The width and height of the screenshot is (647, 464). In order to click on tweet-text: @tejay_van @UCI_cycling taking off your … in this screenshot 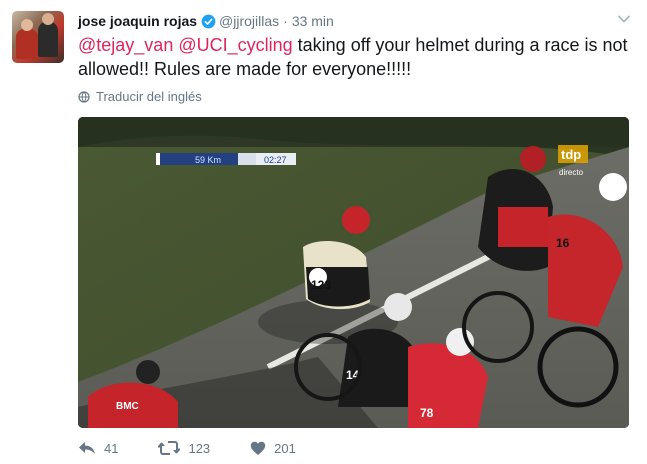, I will do `click(353, 57)`.